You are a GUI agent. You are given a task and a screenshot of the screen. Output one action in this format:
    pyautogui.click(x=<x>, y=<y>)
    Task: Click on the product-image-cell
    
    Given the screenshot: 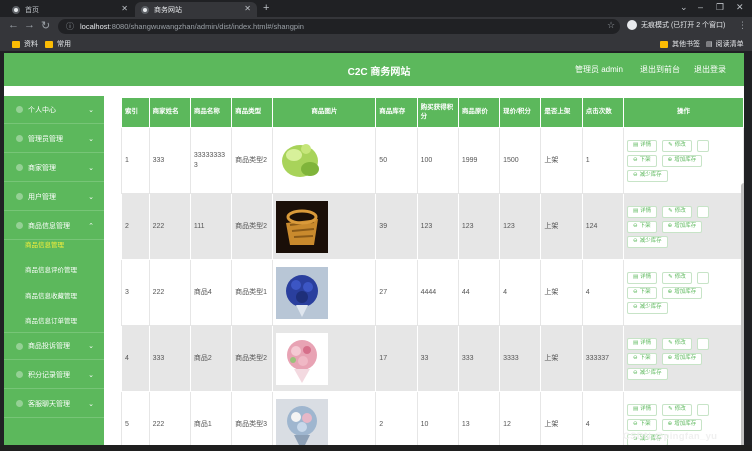 What is the action you would take?
    pyautogui.click(x=324, y=418)
    